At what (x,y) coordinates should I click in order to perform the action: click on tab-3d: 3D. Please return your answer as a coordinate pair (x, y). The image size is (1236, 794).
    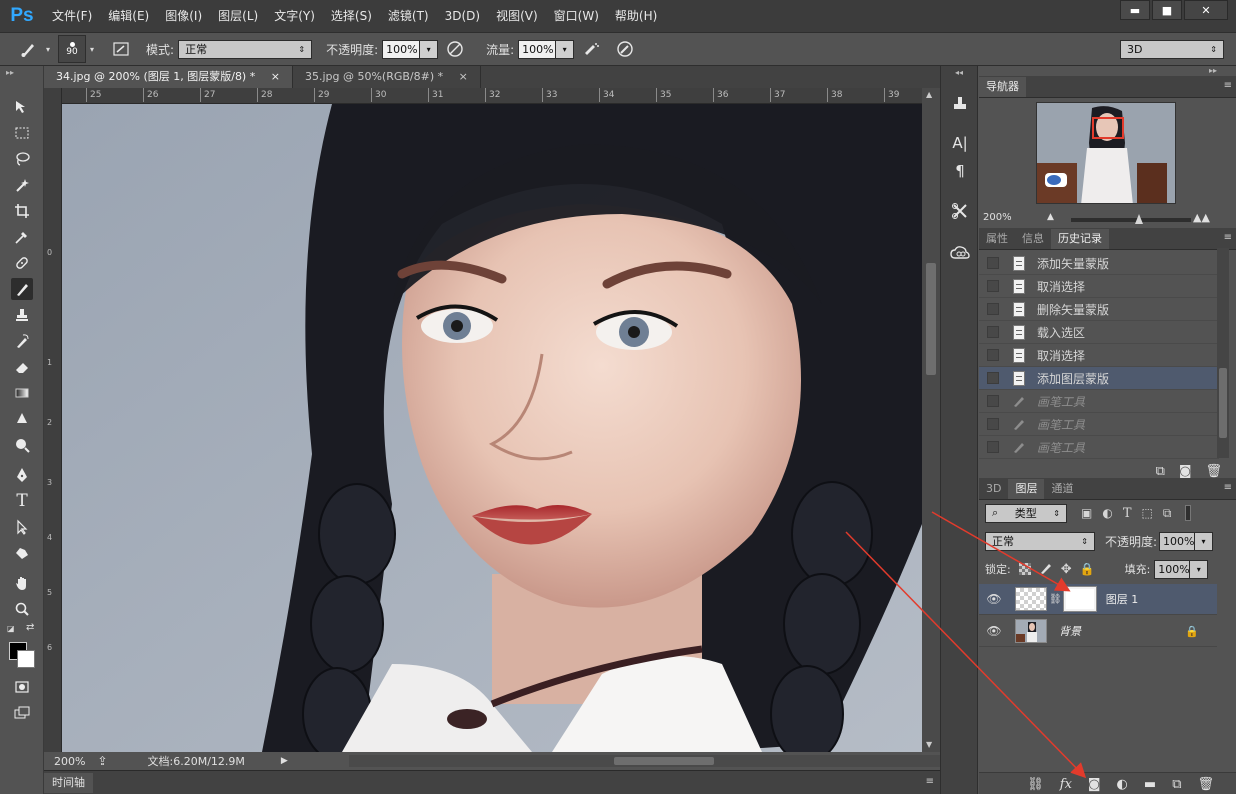
    Looking at the image, I should click on (993, 489).